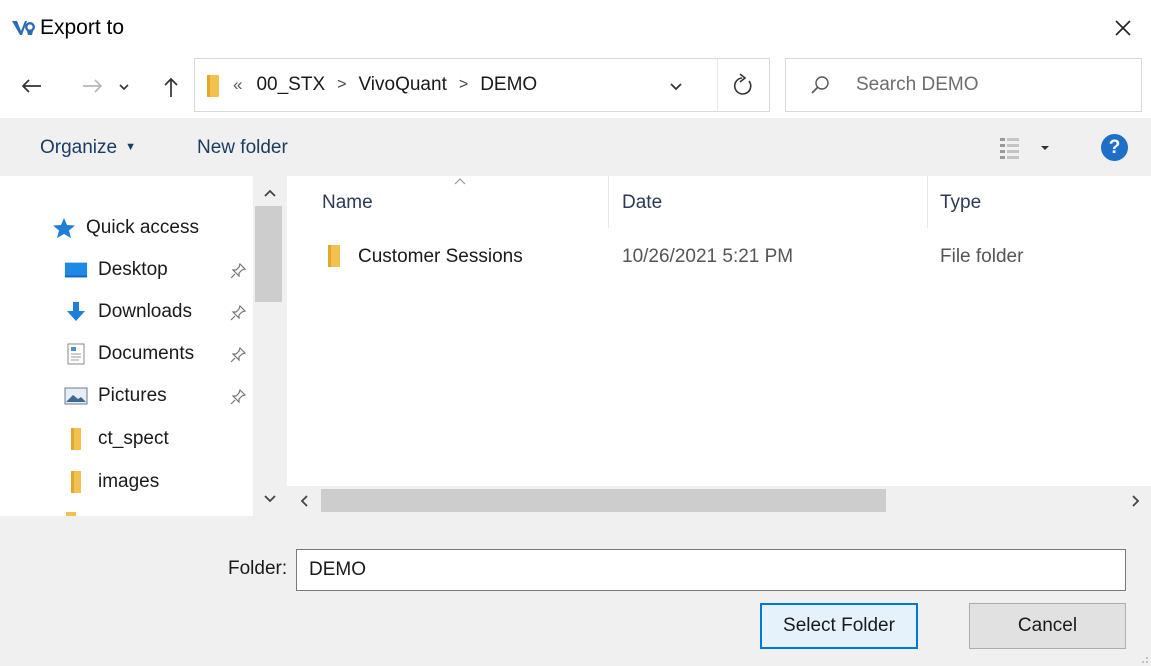 This screenshot has width=1151, height=666. What do you see at coordinates (642, 203) in the screenshot?
I see `column-header-date: Date` at bounding box center [642, 203].